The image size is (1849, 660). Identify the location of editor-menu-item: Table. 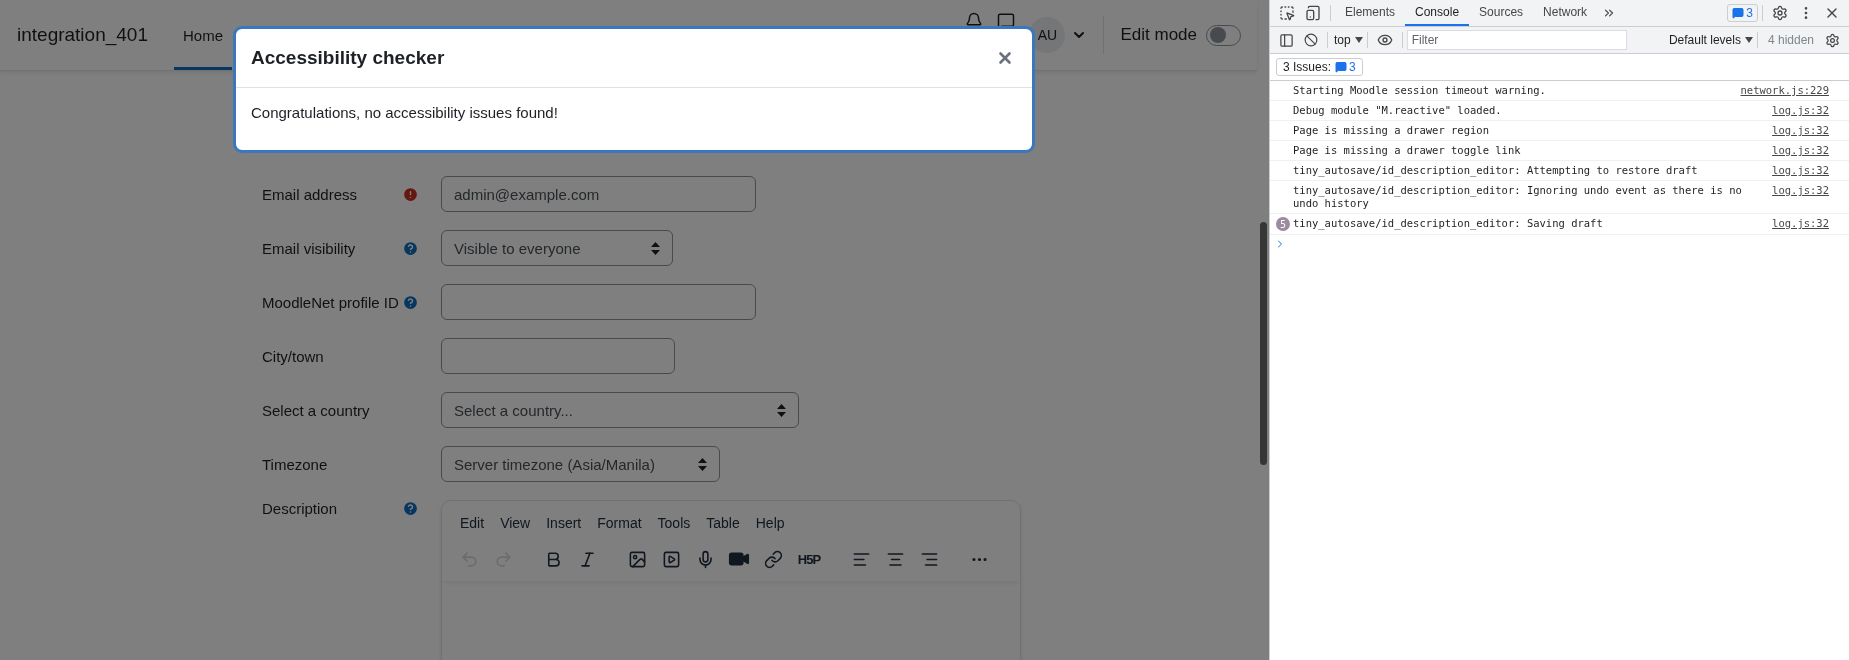
(723, 523).